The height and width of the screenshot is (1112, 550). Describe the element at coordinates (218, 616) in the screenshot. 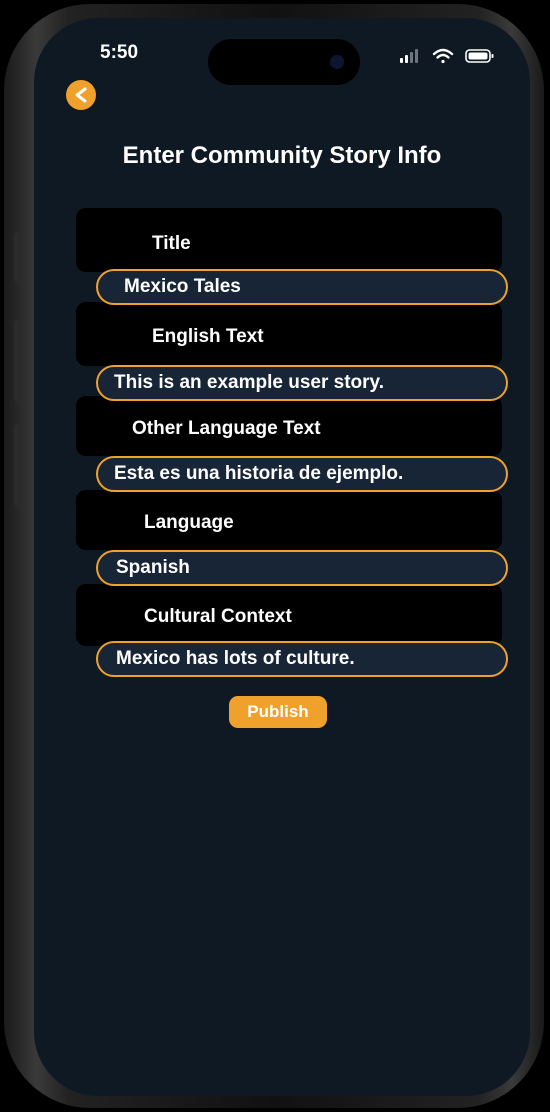

I see `cultural-context-label: Cultural Context` at that location.